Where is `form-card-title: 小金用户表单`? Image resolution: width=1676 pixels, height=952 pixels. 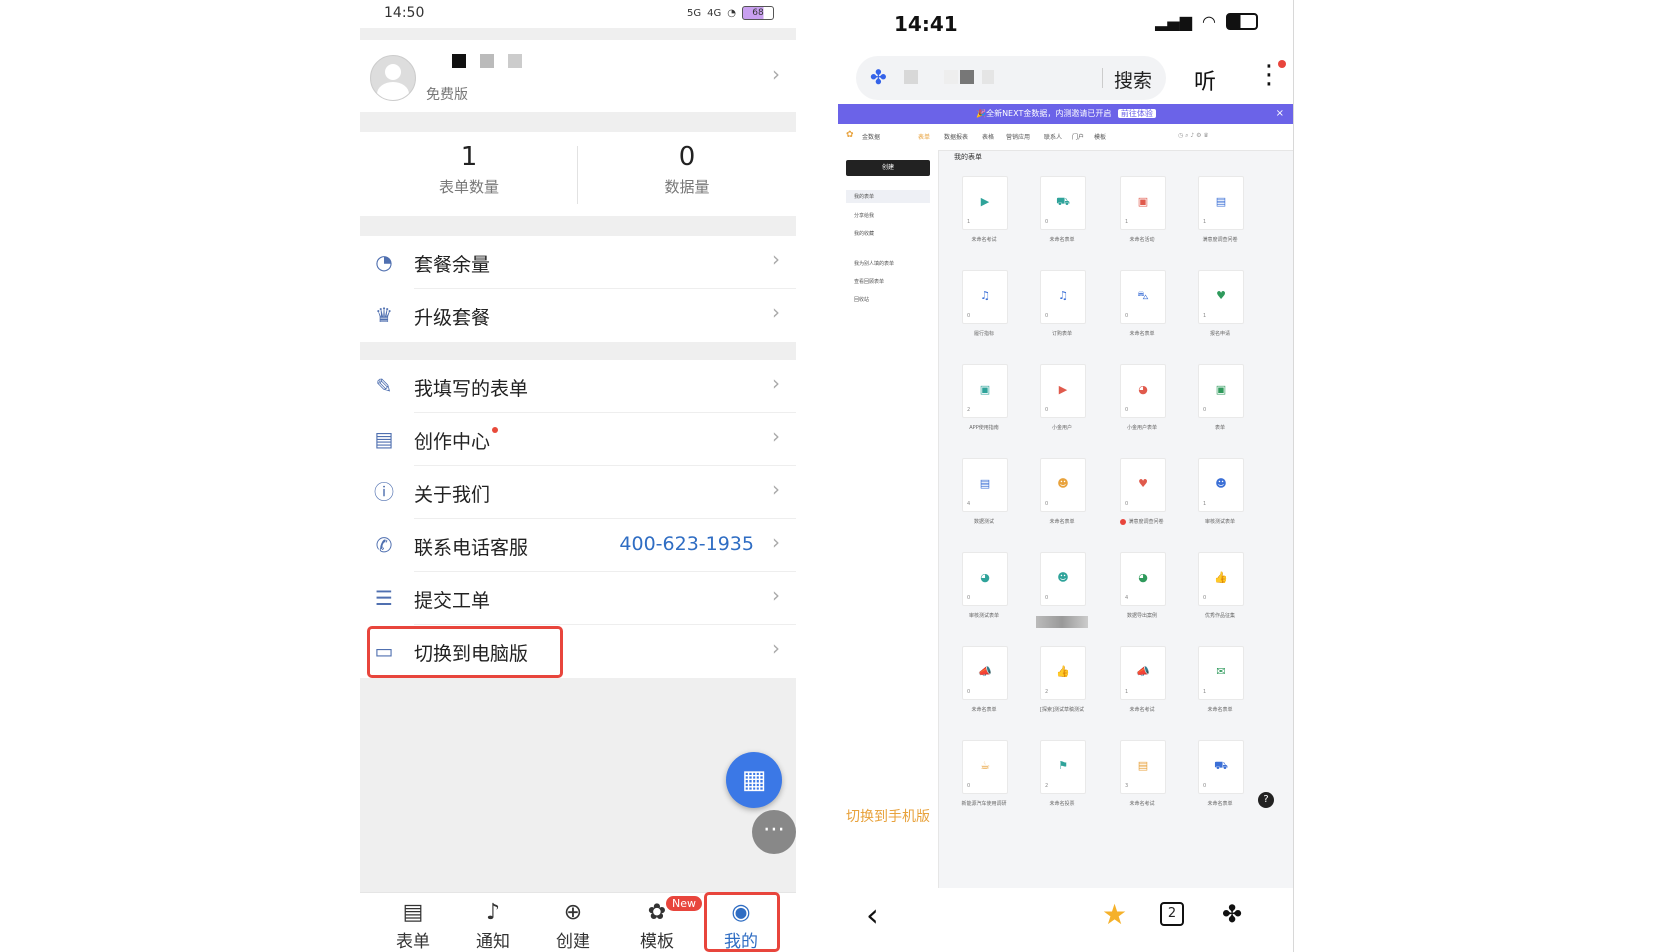
form-card-title: 小金用户表单 is located at coordinates (1142, 427).